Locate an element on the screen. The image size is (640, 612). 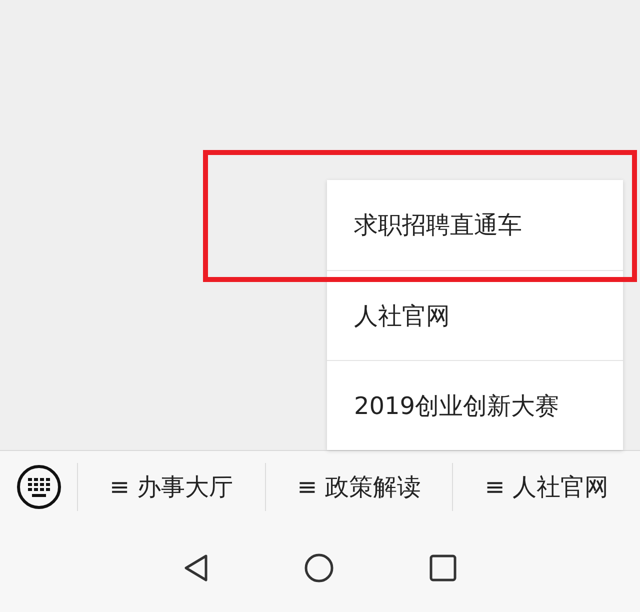
menu-tab: ≡ 办事大厅 is located at coordinates (171, 487).